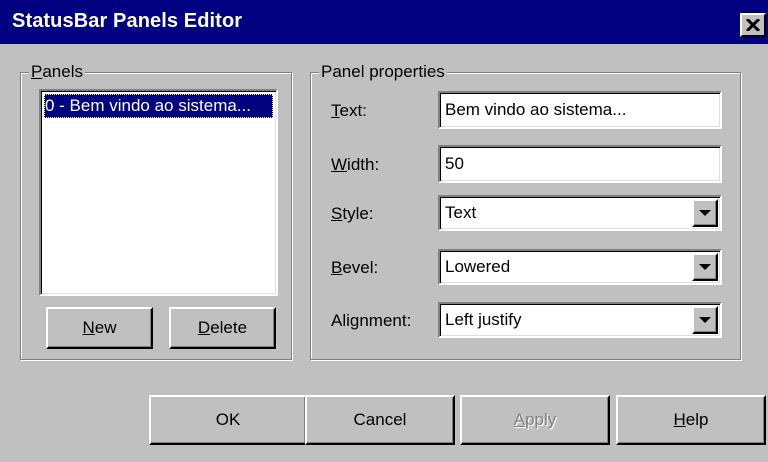 Image resolution: width=768 pixels, height=462 pixels. Describe the element at coordinates (461, 212) in the screenshot. I see `style-select-value: Text` at that location.